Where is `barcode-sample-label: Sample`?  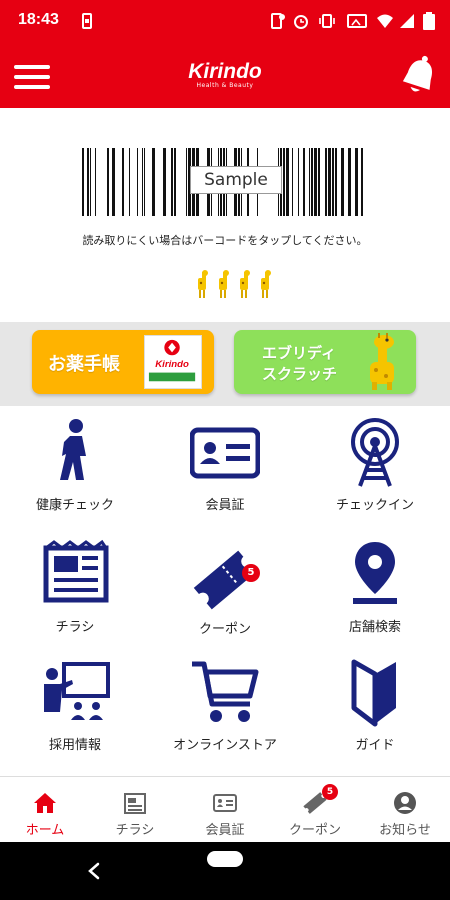 barcode-sample-label: Sample is located at coordinates (236, 180).